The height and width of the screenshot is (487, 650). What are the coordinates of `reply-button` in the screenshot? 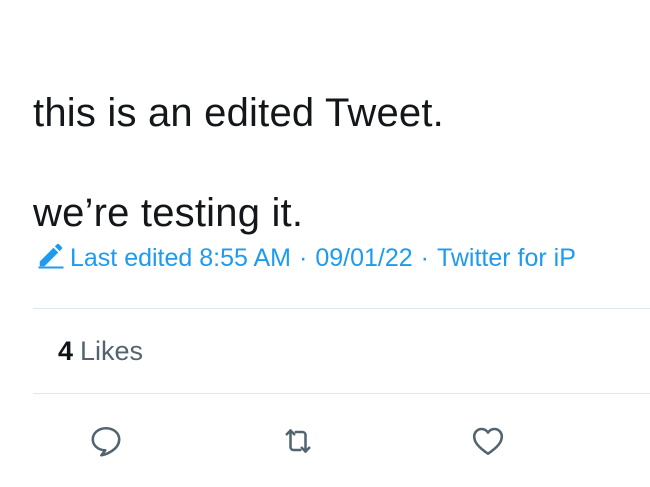 It's located at (106, 443).